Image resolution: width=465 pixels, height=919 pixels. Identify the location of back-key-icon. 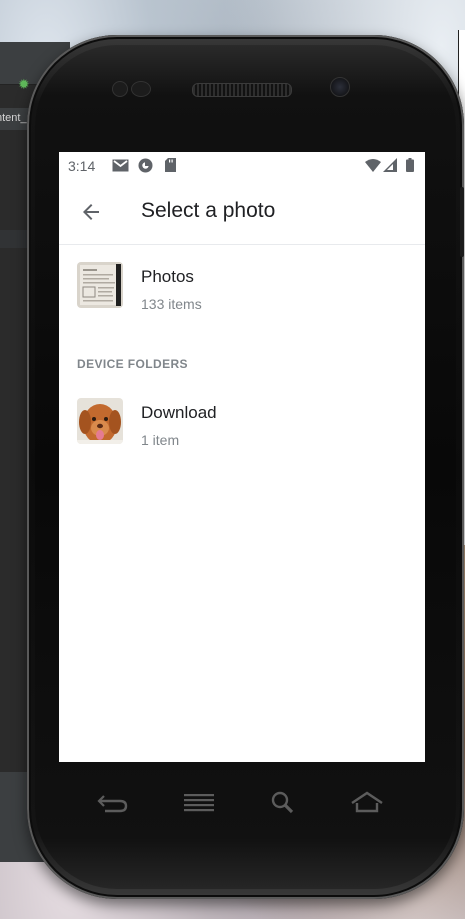
(113, 802).